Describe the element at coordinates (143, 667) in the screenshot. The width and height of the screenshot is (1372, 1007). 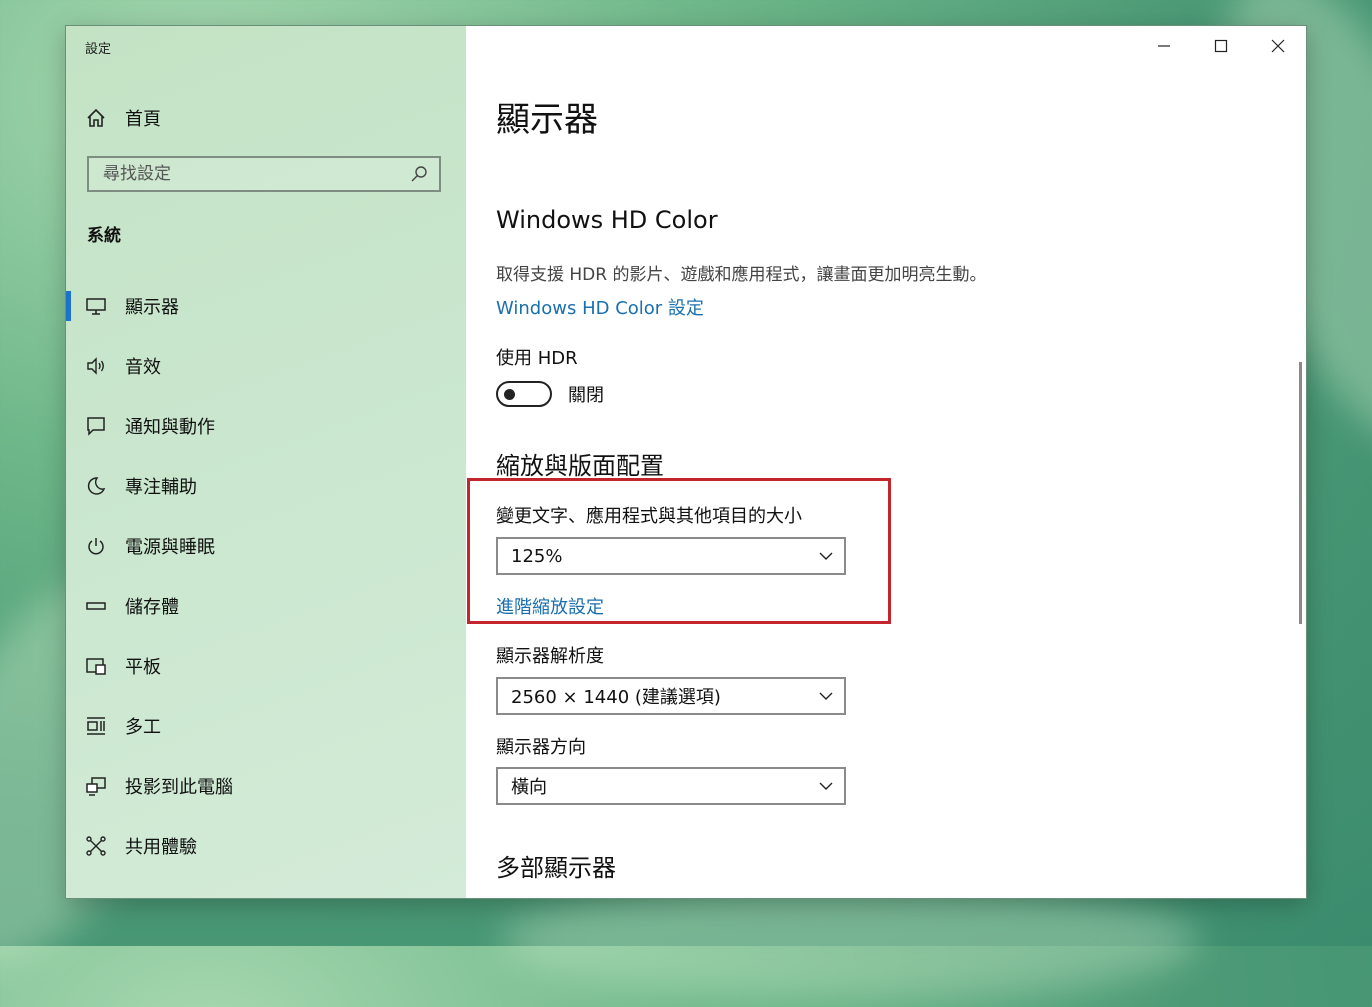
I see `sidebar-item-label: 平板` at that location.